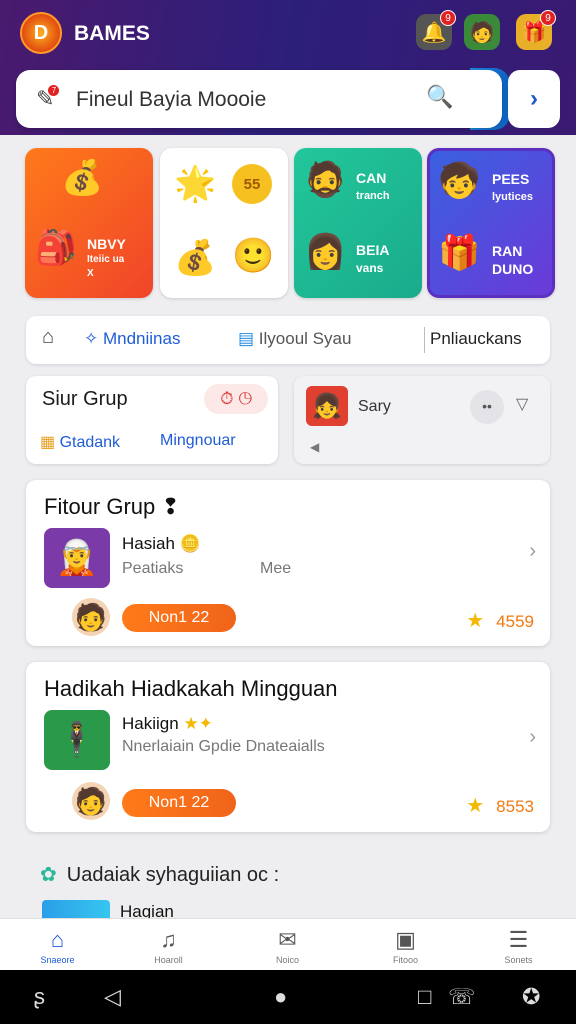 Image resolution: width=576 pixels, height=1024 pixels. What do you see at coordinates (512, 197) in the screenshot?
I see `tile-4-line-2: lyutices` at bounding box center [512, 197].